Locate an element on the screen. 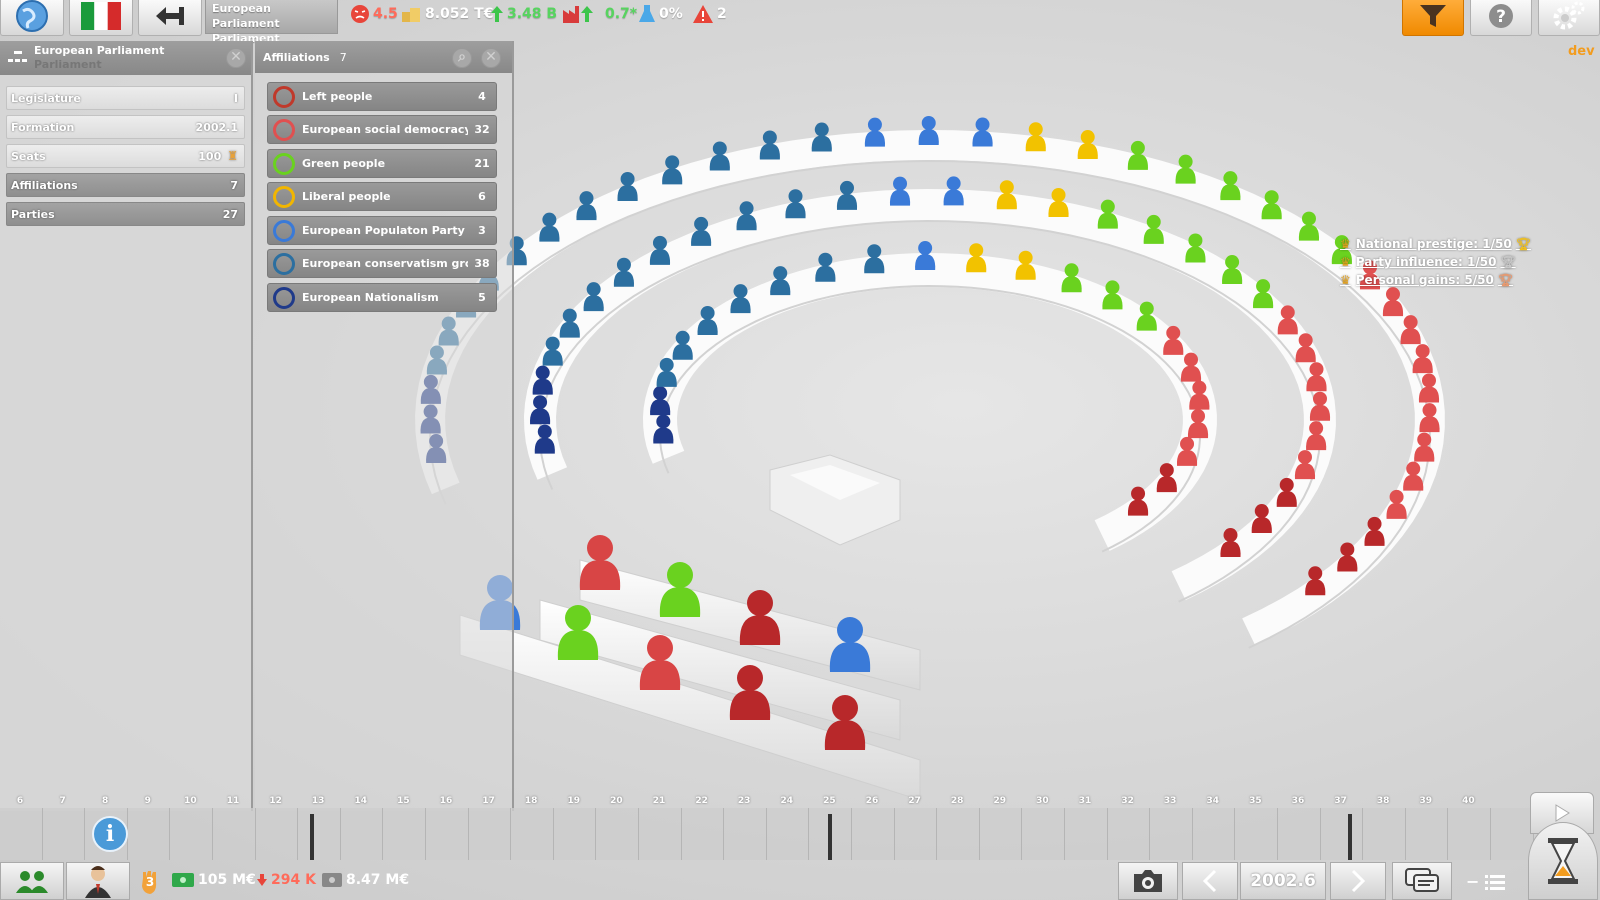 The image size is (1600, 900). timeline-tick-label: 35 is located at coordinates (1255, 801).